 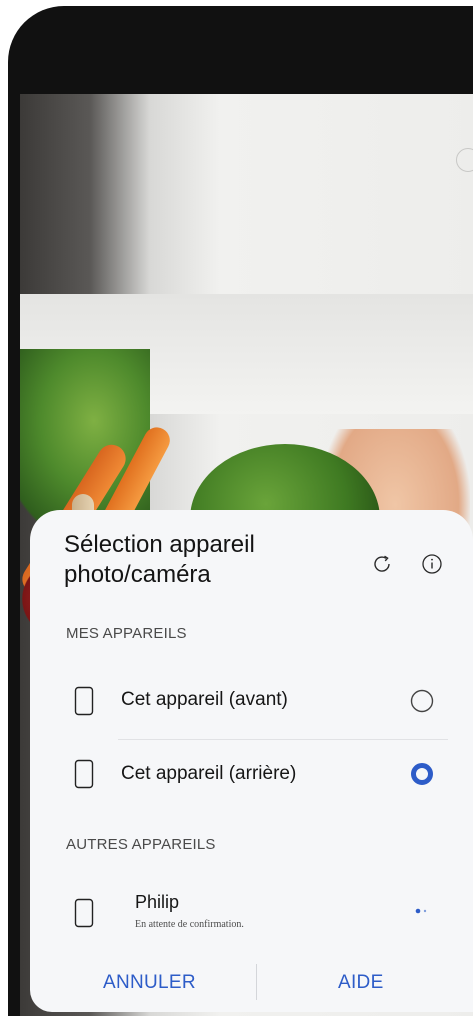 What do you see at coordinates (251, 914) in the screenshot?
I see `device-row-philip: Philip En attente de confirmation.` at bounding box center [251, 914].